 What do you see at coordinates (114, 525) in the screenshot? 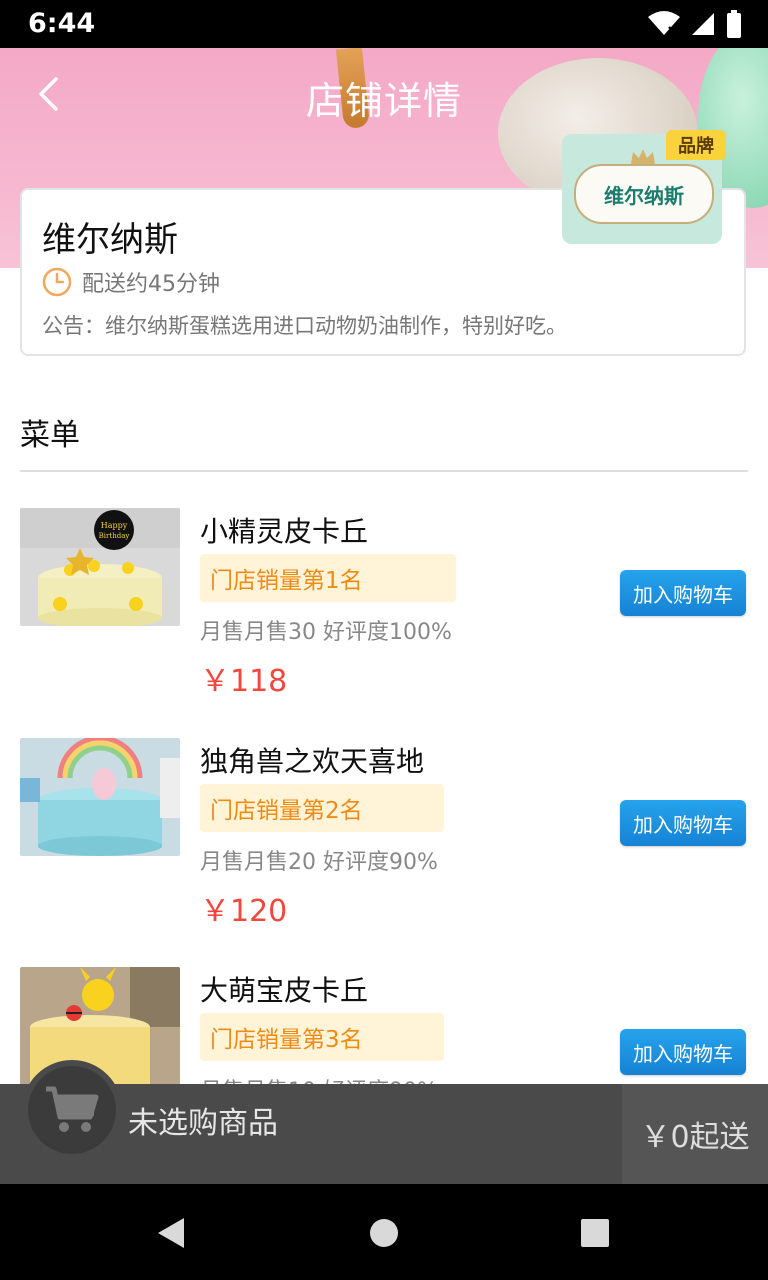
I see `svg-text: Happy` at bounding box center [114, 525].